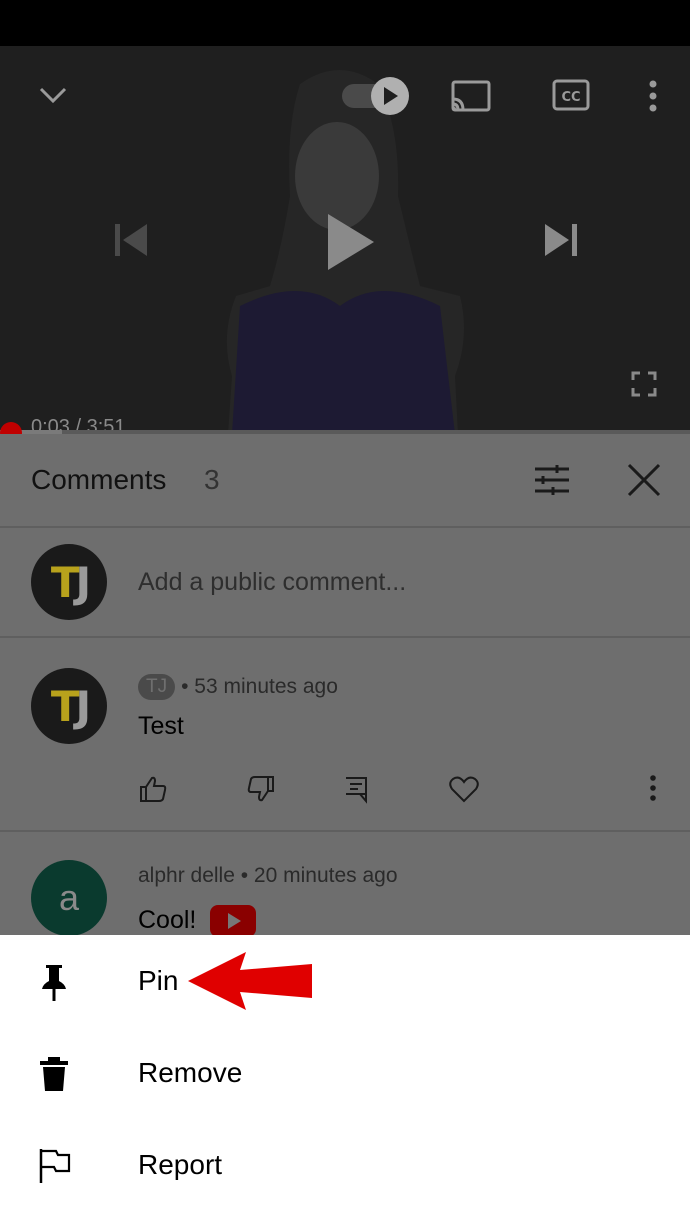 The height and width of the screenshot is (1227, 690). I want to click on captions-icon: CC, so click(571, 95).